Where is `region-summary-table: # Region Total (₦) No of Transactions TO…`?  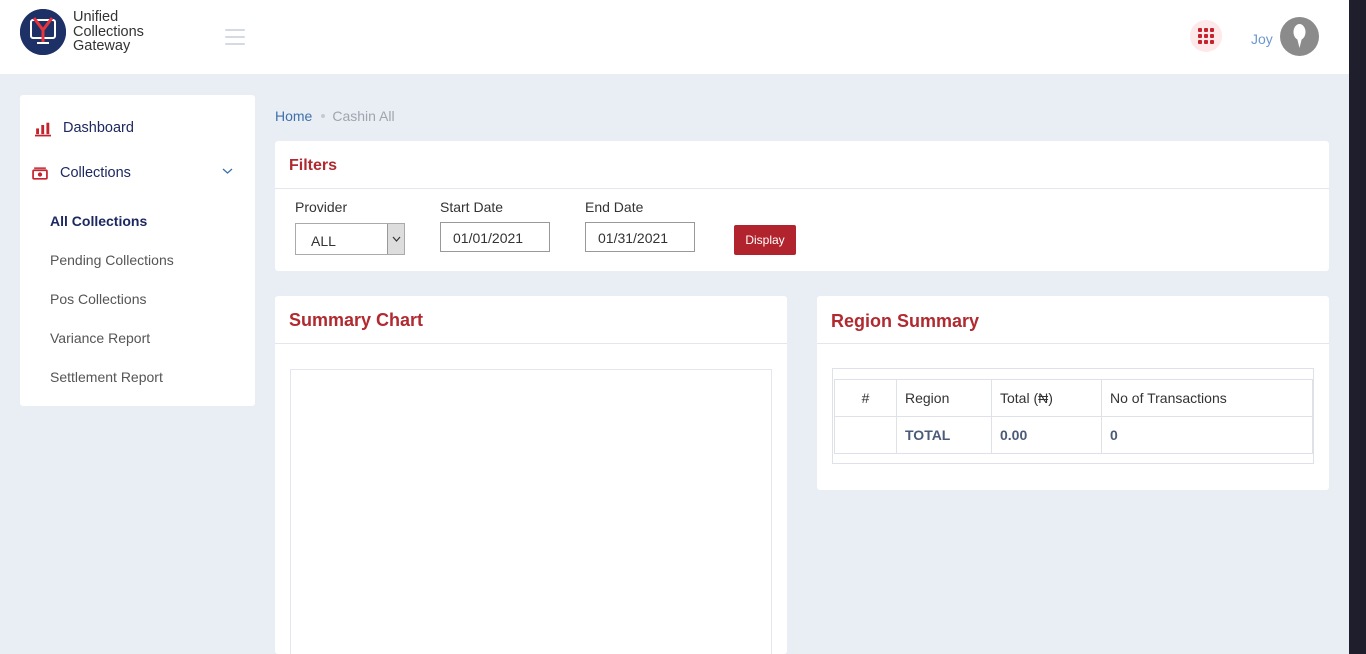
region-summary-table: # Region Total (₦) No of Transactions TO… is located at coordinates (1073, 416).